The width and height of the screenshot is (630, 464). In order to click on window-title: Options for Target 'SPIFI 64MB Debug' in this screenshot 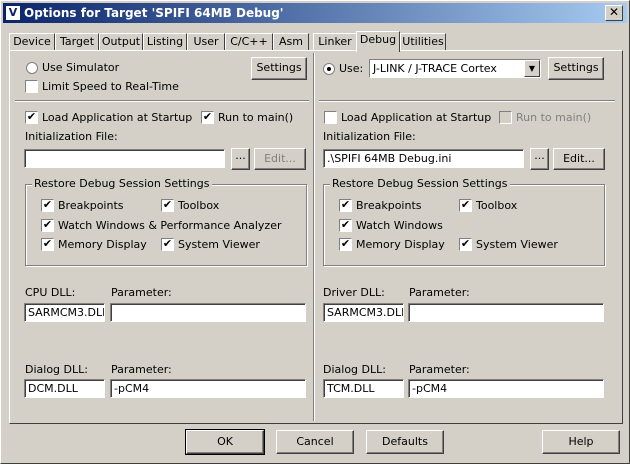, I will do `click(154, 13)`.